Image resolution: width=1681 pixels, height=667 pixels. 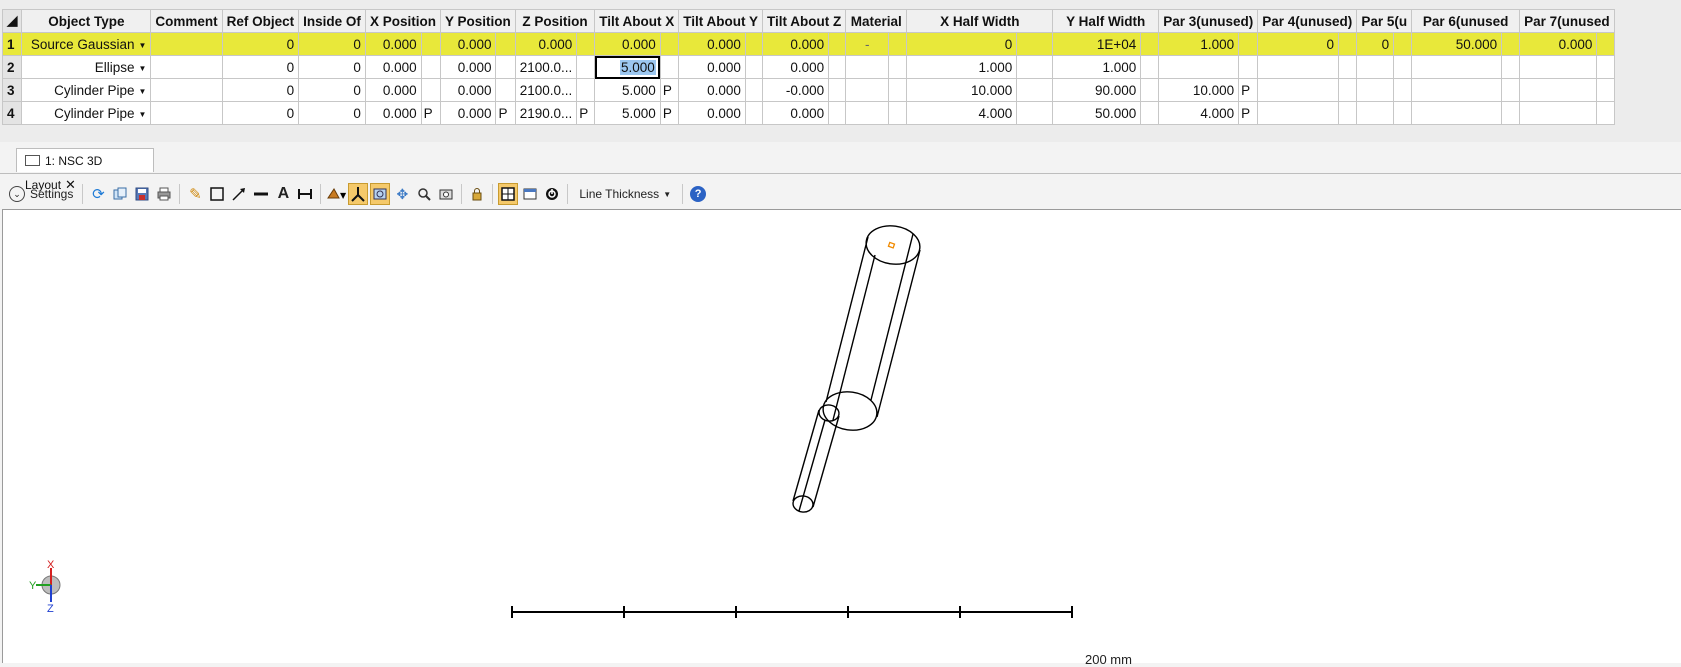 What do you see at coordinates (477, 21) in the screenshot?
I see `col-header-y-position: Y Position` at bounding box center [477, 21].